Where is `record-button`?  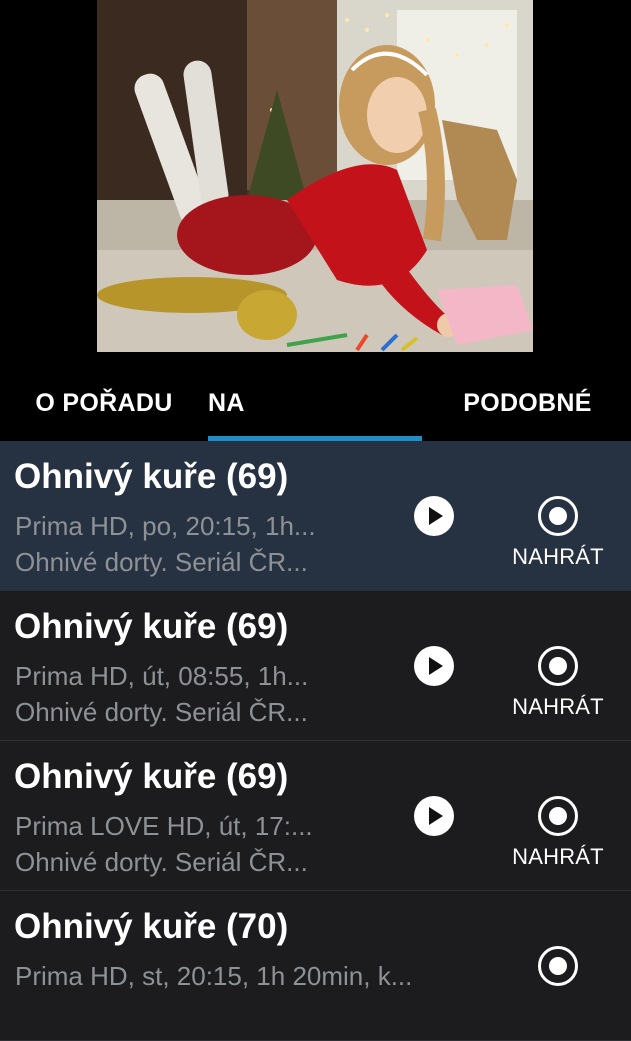
record-button is located at coordinates (558, 986).